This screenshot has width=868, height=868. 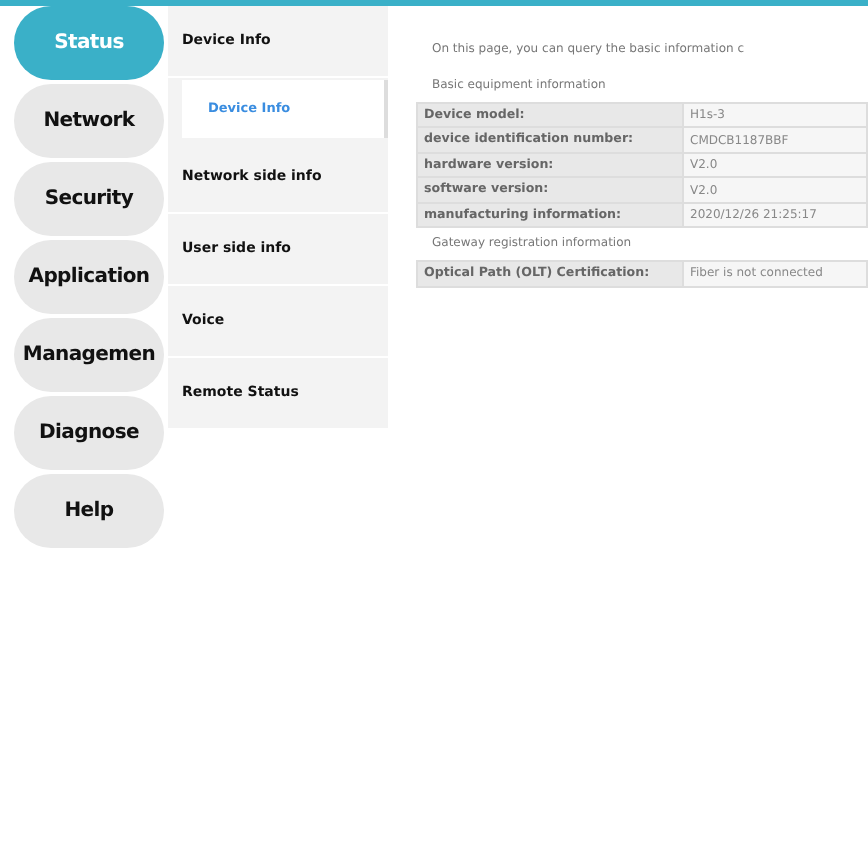 I want to click on nav-tab: Help, so click(x=89, y=511).